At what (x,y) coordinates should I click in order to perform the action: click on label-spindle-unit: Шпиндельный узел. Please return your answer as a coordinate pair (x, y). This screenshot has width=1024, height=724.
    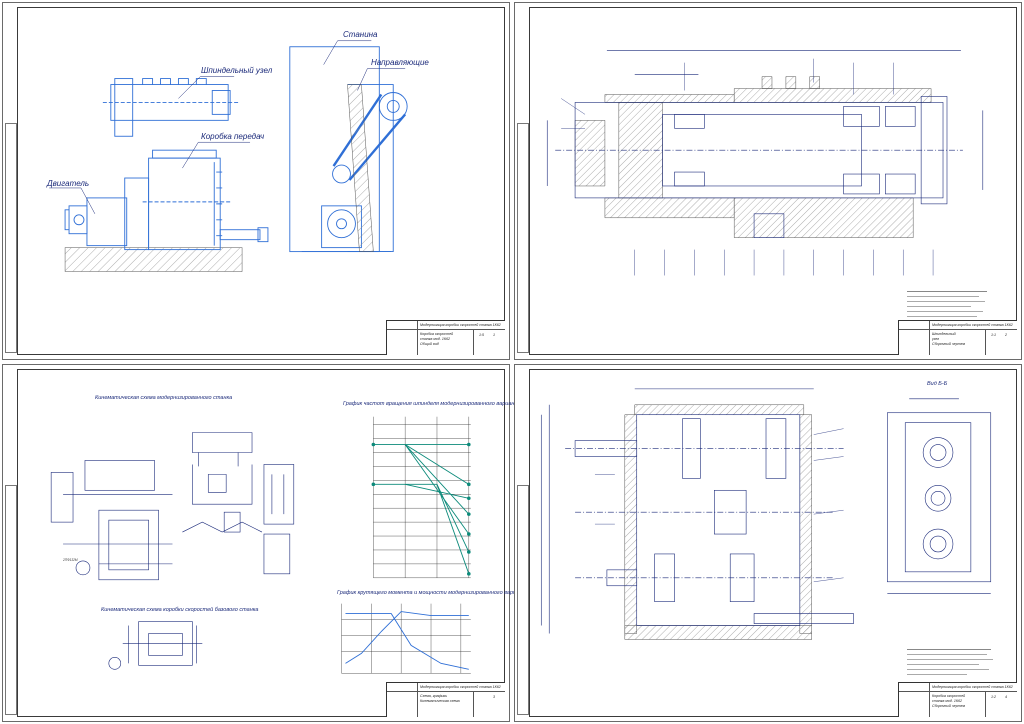
    Looking at the image, I should click on (237, 70).